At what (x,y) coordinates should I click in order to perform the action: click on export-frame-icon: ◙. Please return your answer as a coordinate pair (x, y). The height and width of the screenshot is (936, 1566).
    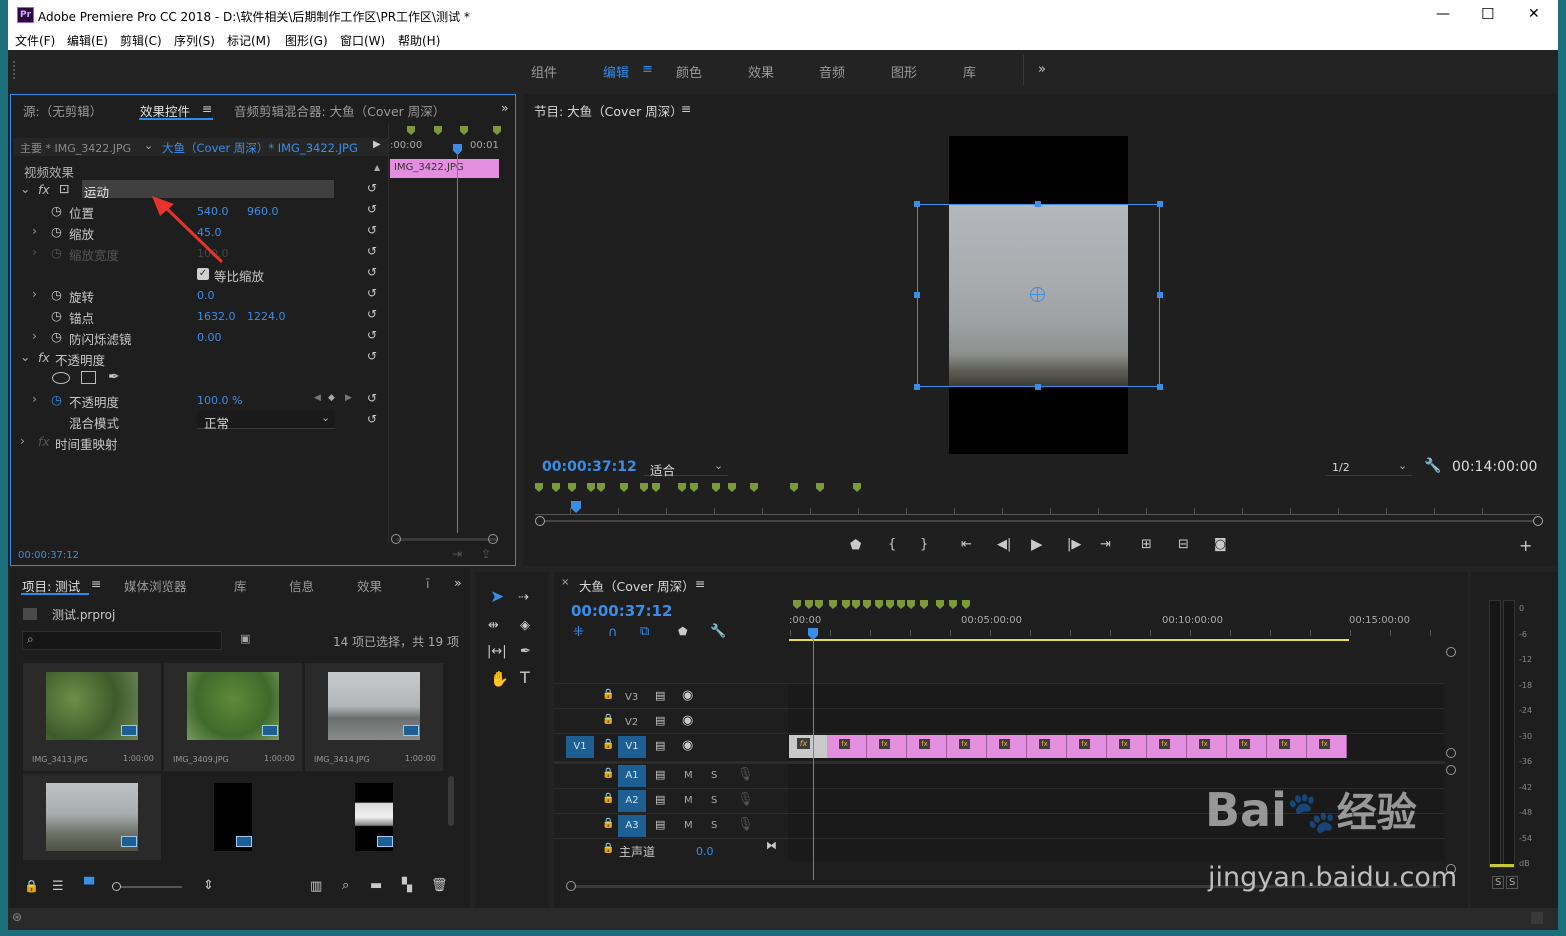
    Looking at the image, I should click on (1220, 544).